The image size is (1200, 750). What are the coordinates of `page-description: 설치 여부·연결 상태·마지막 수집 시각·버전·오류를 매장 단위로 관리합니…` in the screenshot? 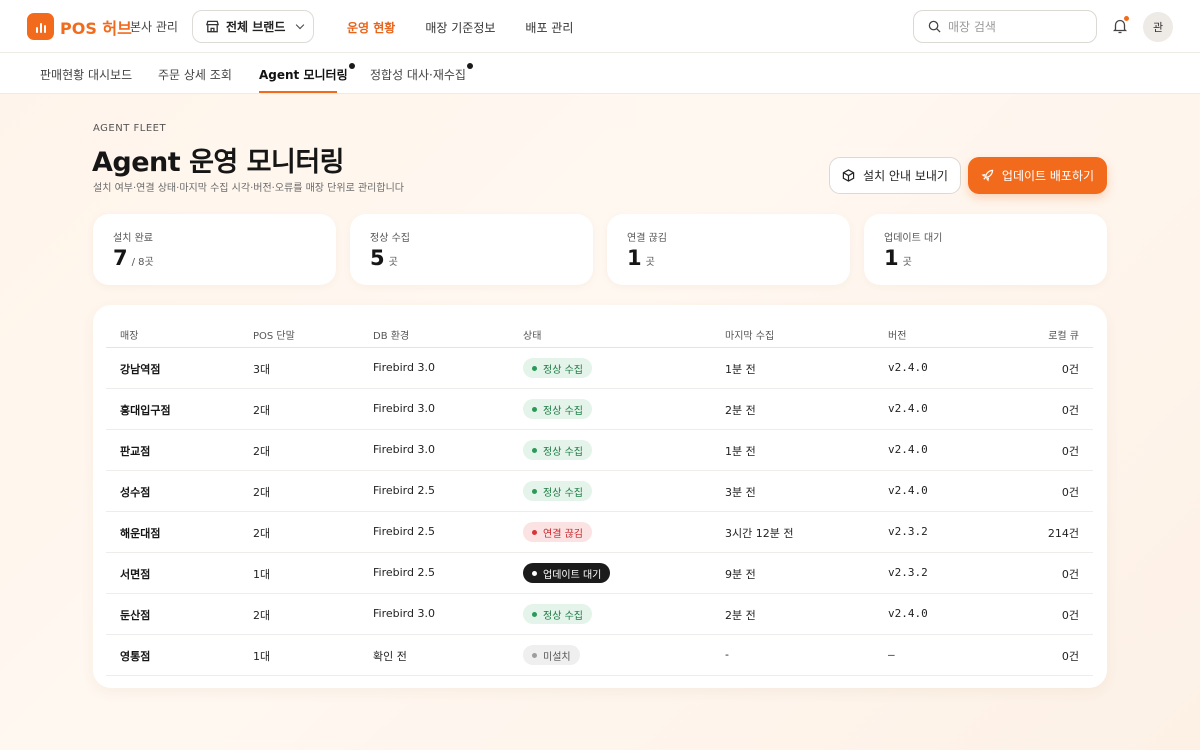 It's located at (248, 188).